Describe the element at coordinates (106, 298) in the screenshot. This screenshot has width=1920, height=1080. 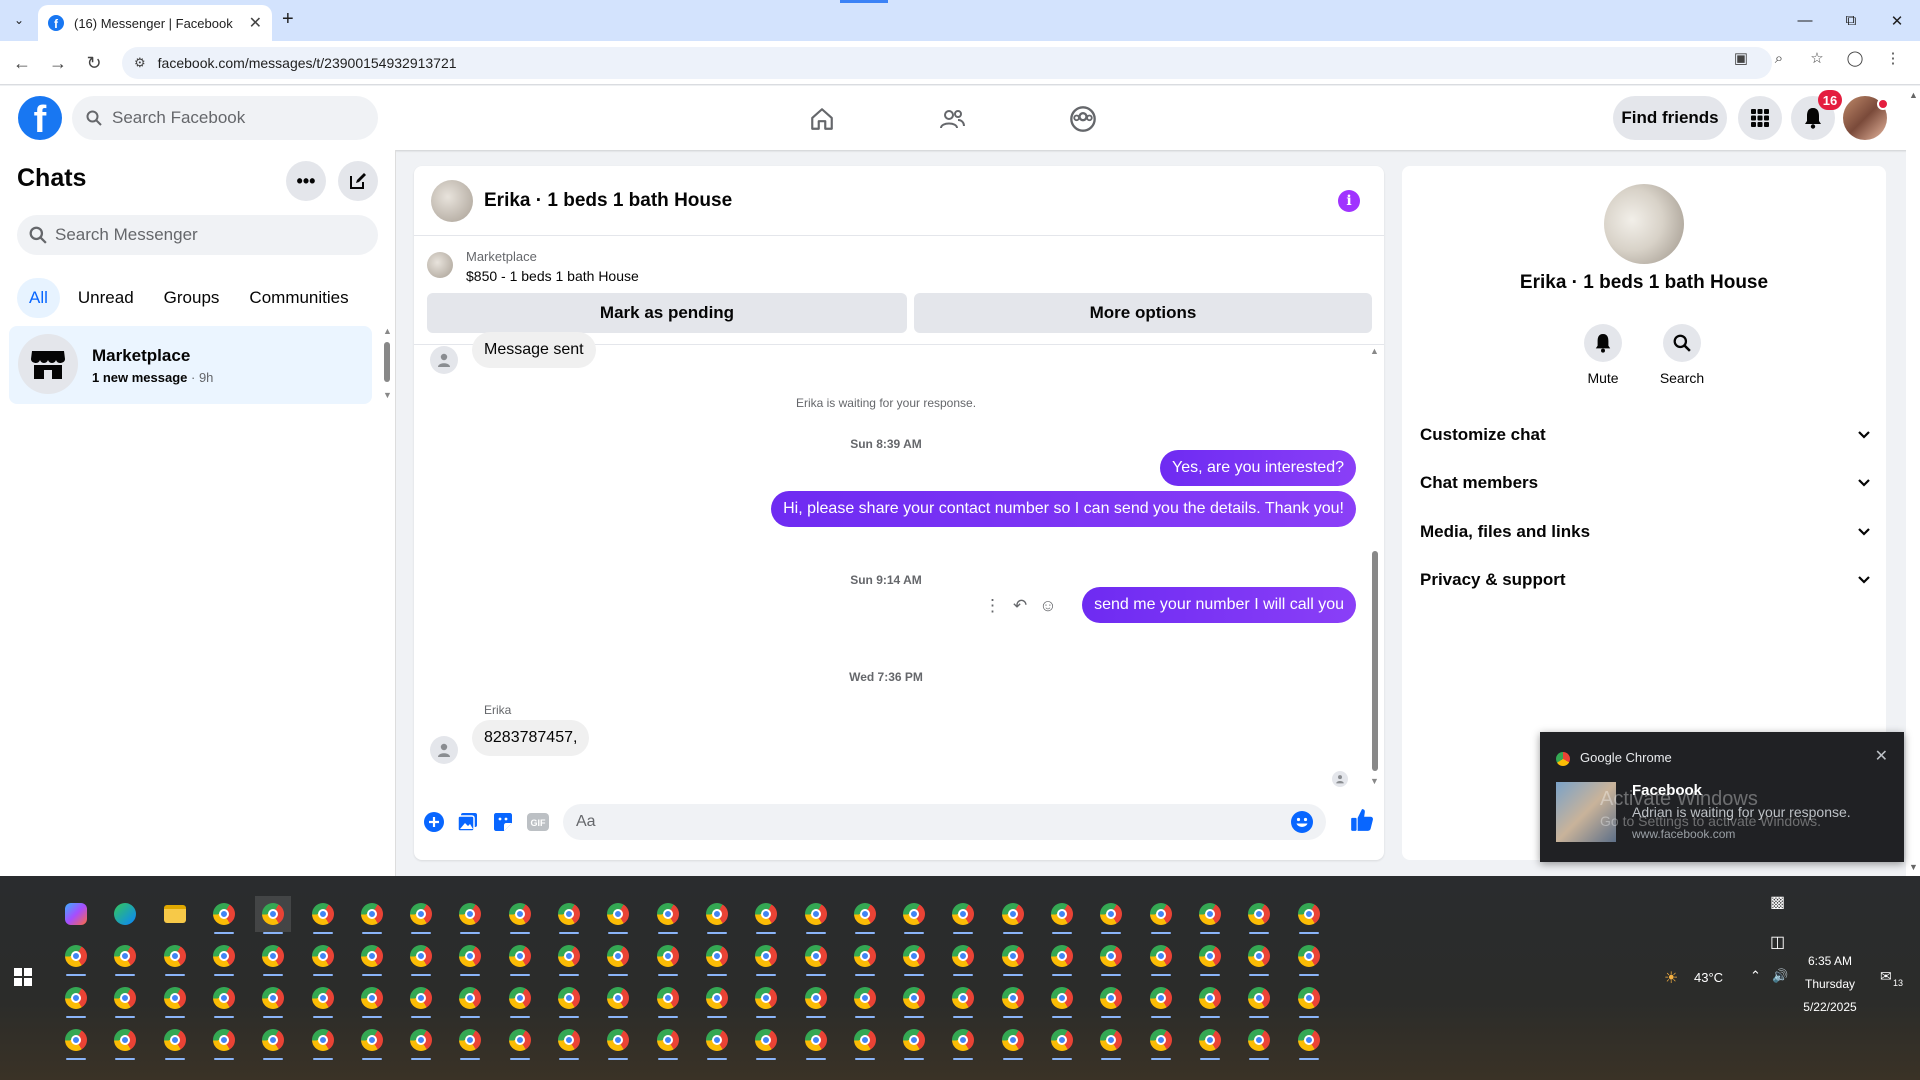
I see `filter-unread: Unread` at that location.